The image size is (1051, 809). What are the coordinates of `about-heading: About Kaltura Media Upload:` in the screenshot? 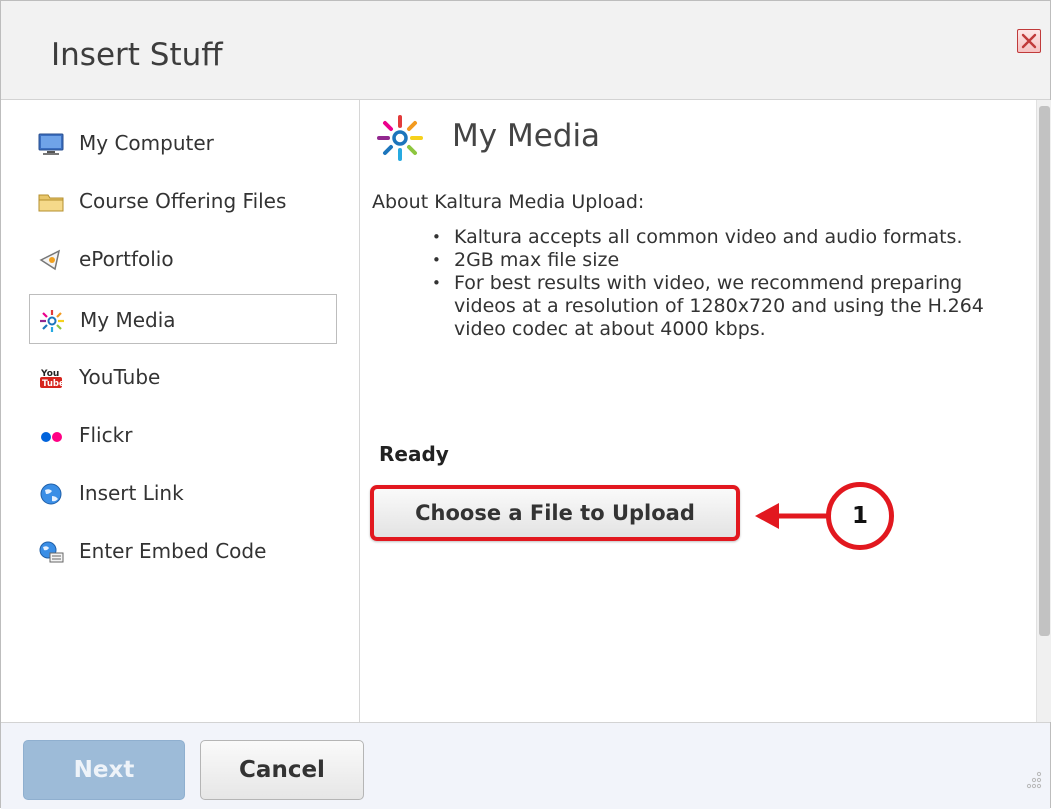 It's located at (508, 202).